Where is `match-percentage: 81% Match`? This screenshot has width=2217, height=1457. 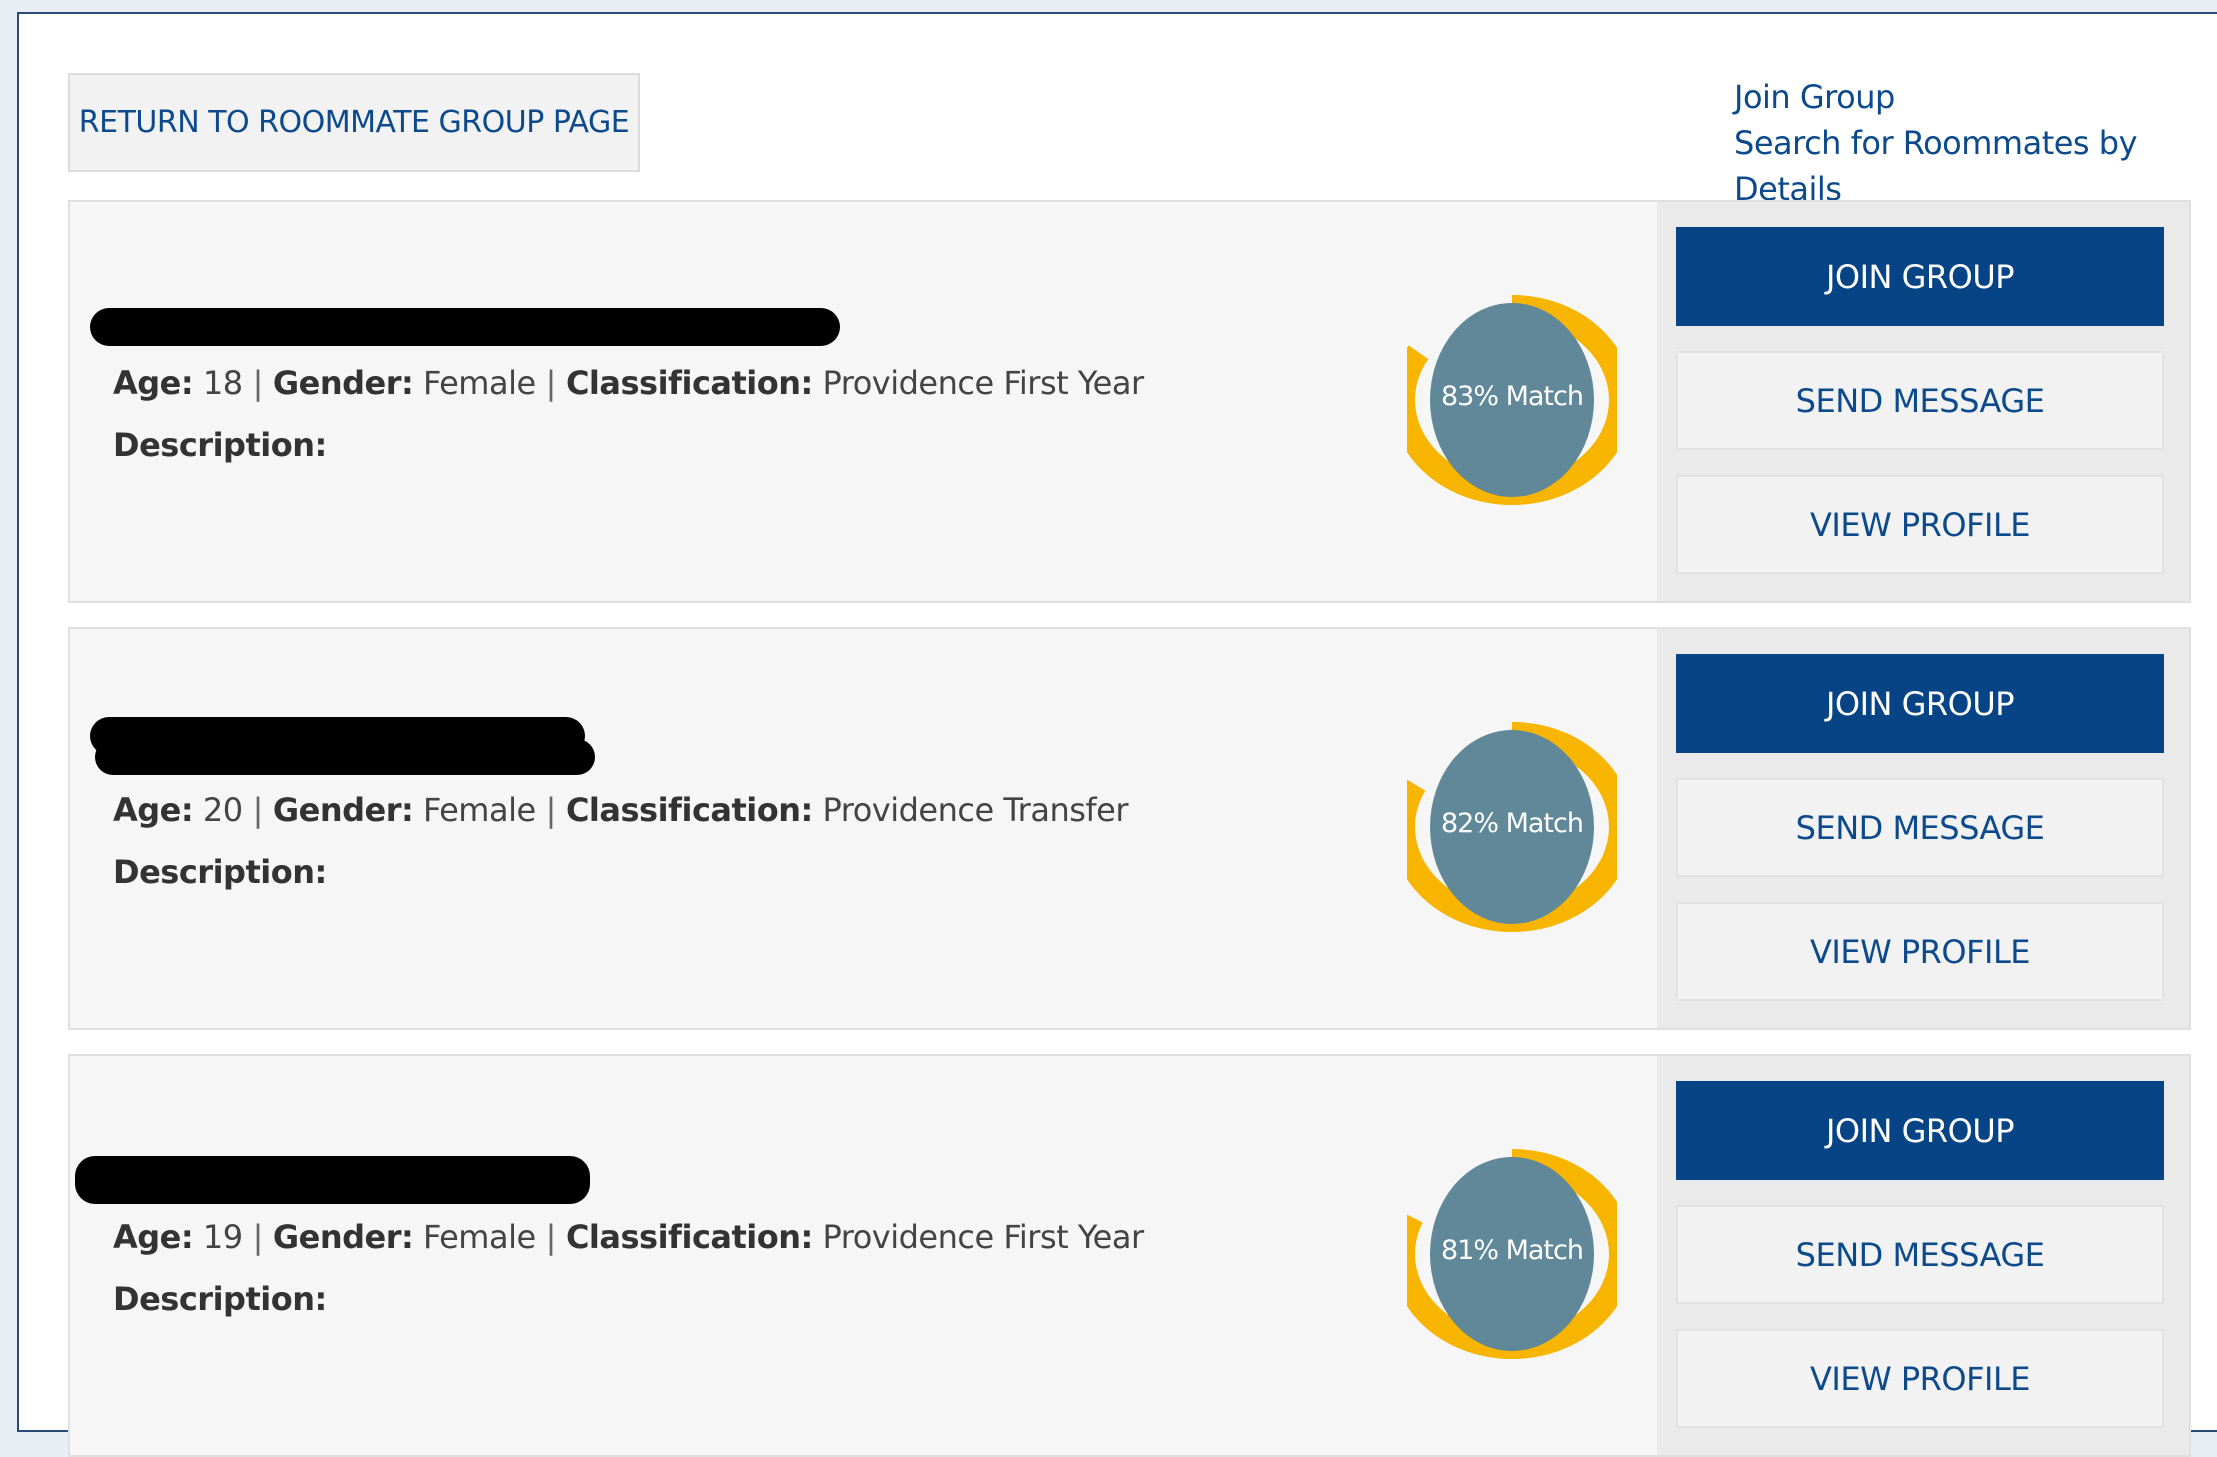
match-percentage: 81% Match is located at coordinates (1512, 1250).